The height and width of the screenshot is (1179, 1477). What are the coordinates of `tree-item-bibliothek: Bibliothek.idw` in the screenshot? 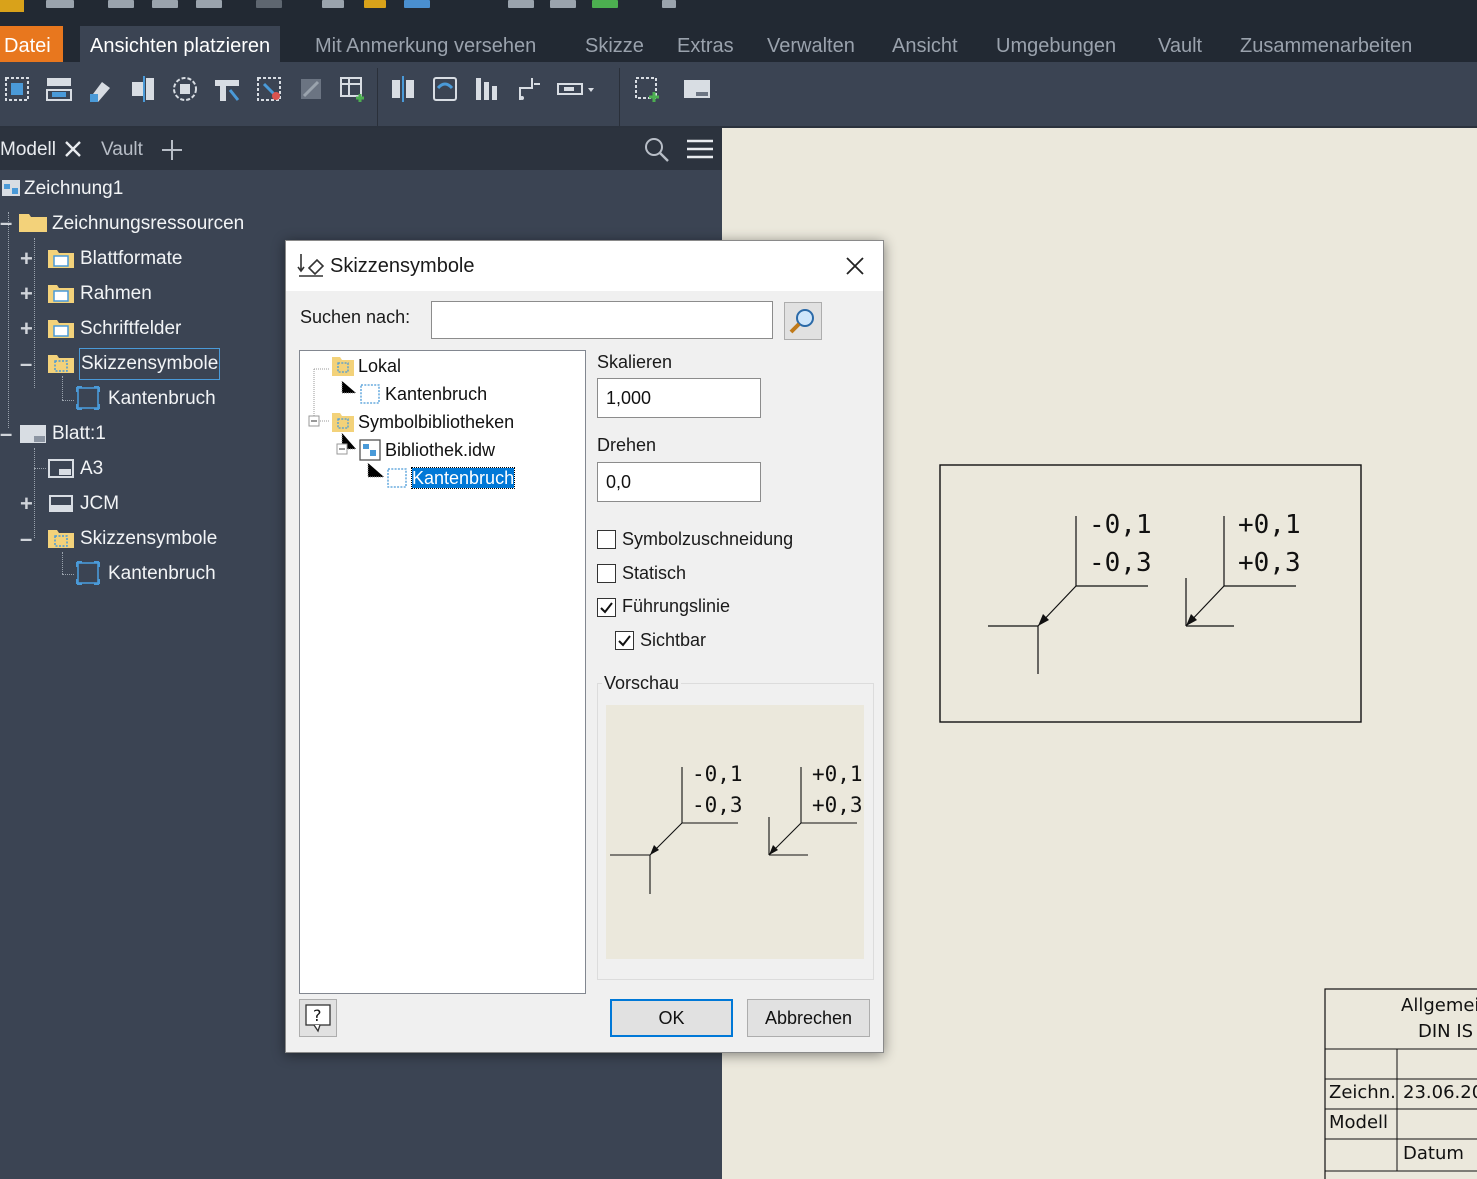 It's located at (440, 450).